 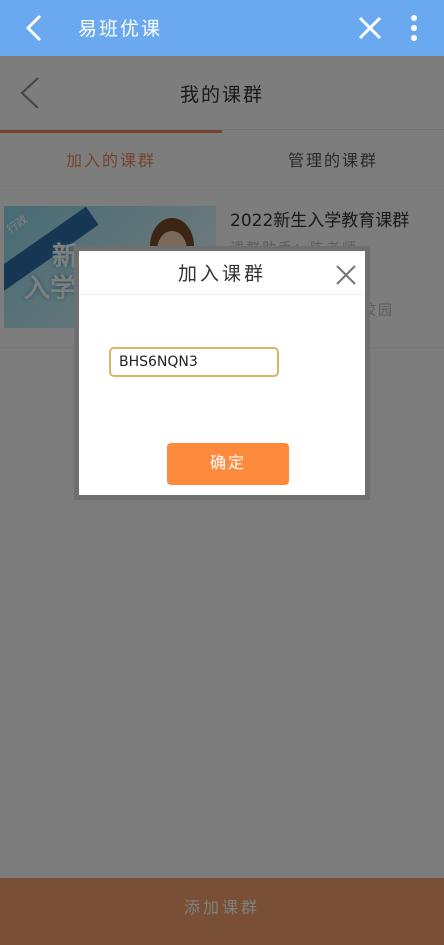 What do you see at coordinates (35, 28) in the screenshot?
I see `chevron-left-icon` at bounding box center [35, 28].